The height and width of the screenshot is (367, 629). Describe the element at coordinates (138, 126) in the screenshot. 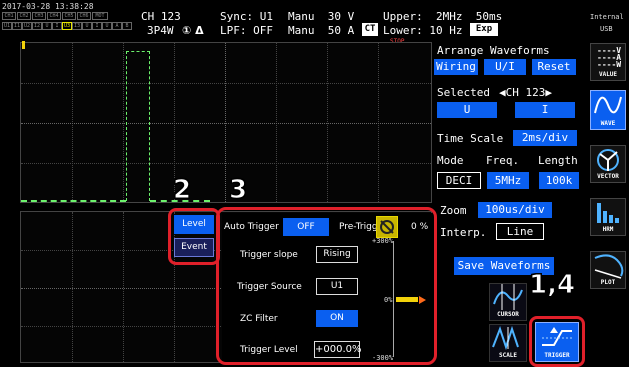

I see `waveform-pulse` at that location.